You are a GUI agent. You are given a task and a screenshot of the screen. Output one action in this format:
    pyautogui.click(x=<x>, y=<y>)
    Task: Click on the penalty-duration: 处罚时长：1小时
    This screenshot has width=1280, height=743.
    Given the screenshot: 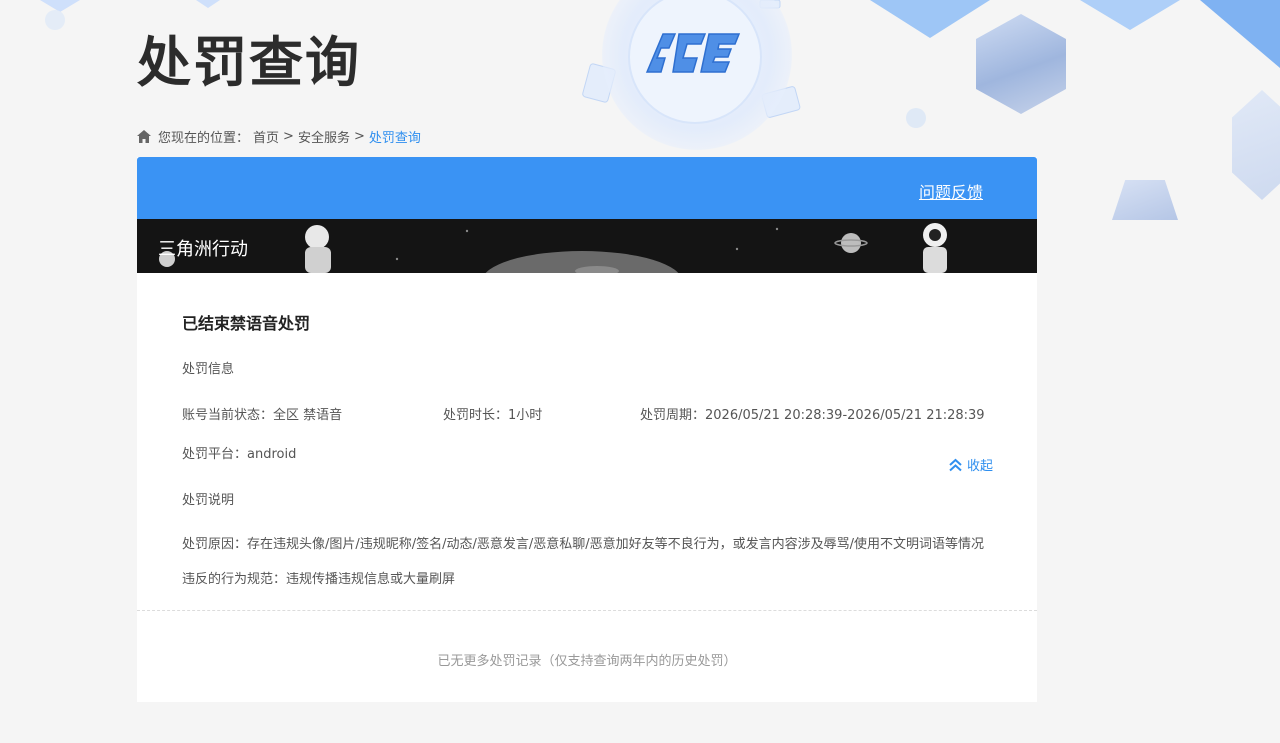 What is the action you would take?
    pyautogui.click(x=493, y=415)
    